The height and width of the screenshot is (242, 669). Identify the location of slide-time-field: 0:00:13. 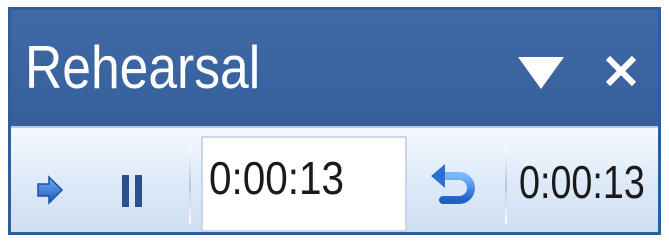
(304, 184).